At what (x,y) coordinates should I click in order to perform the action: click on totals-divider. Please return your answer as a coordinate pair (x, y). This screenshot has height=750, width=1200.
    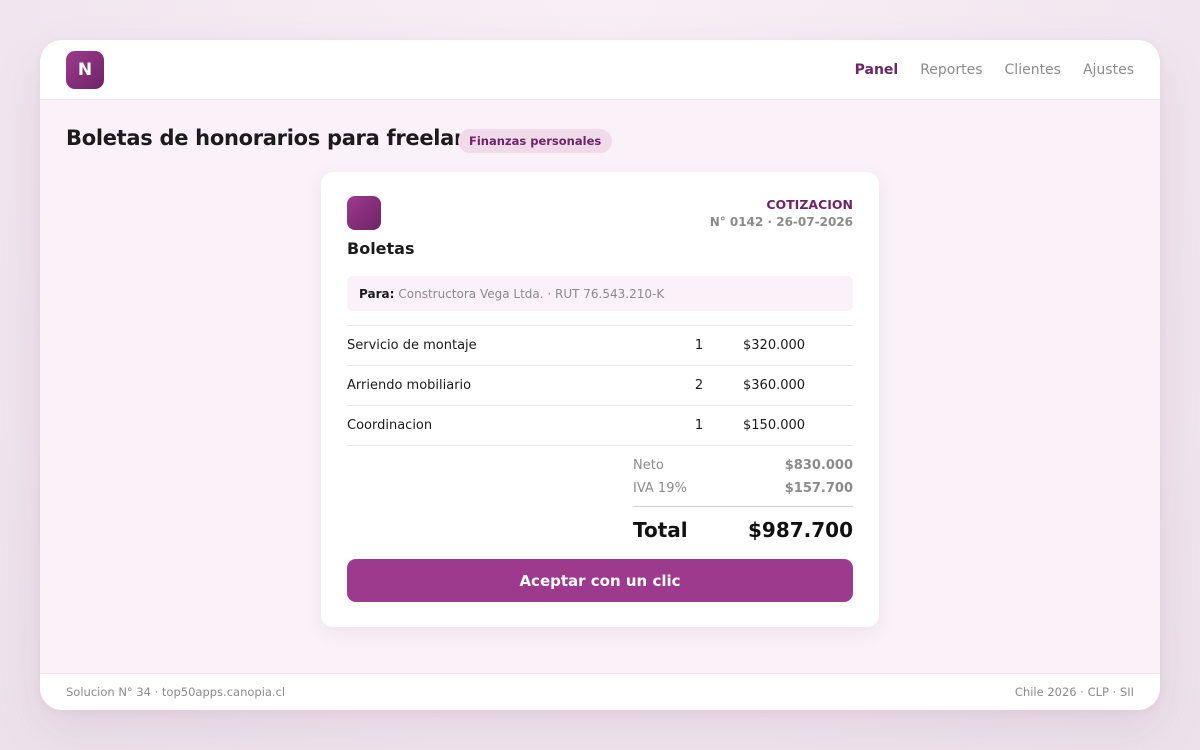
    Looking at the image, I should click on (743, 506).